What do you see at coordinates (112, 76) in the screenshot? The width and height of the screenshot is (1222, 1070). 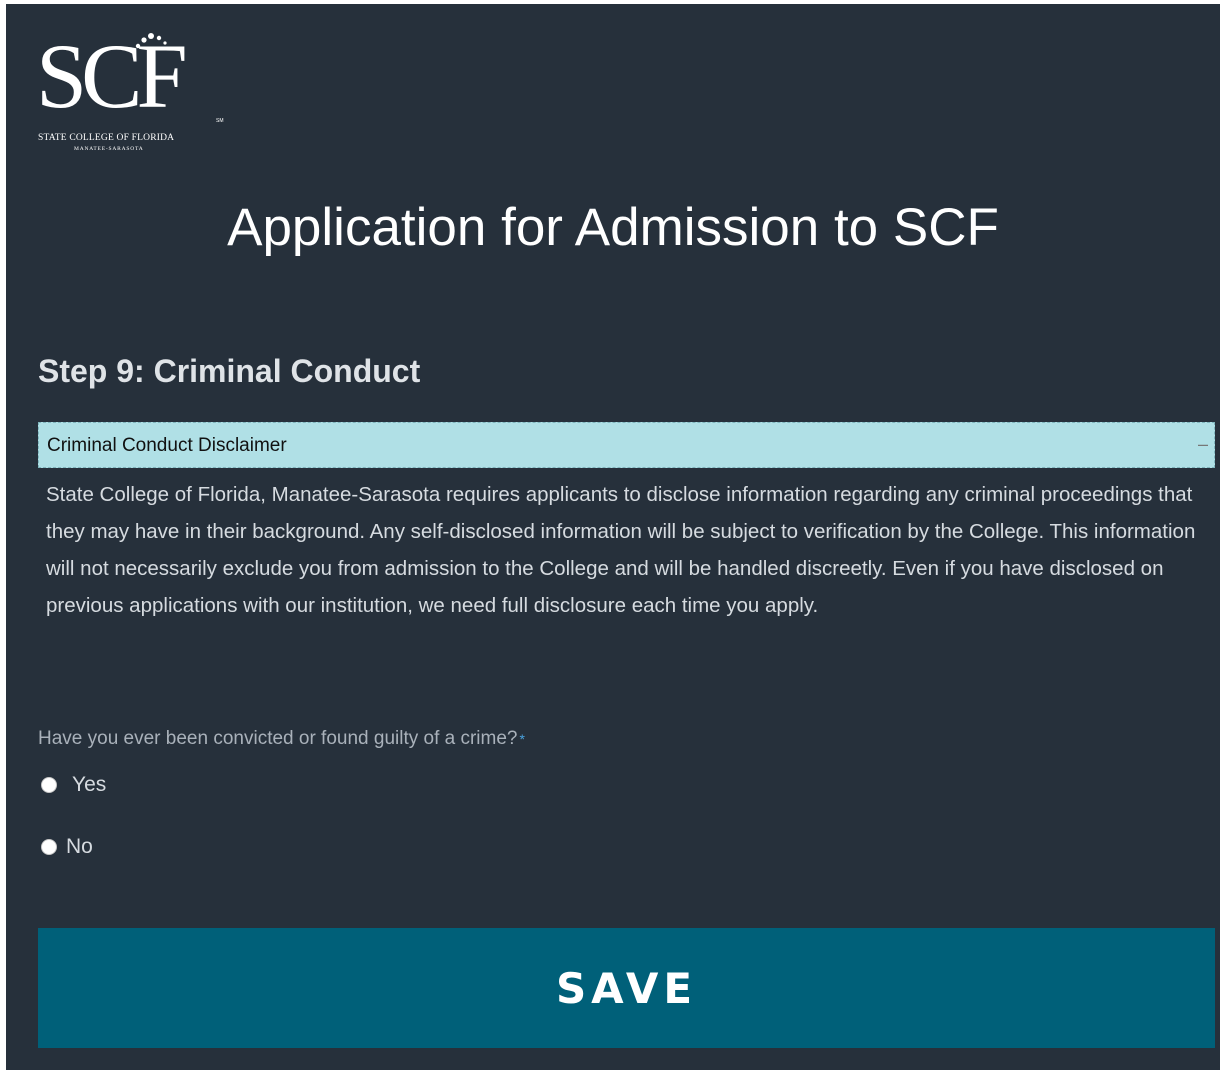 I see `logo-letters: SCF` at bounding box center [112, 76].